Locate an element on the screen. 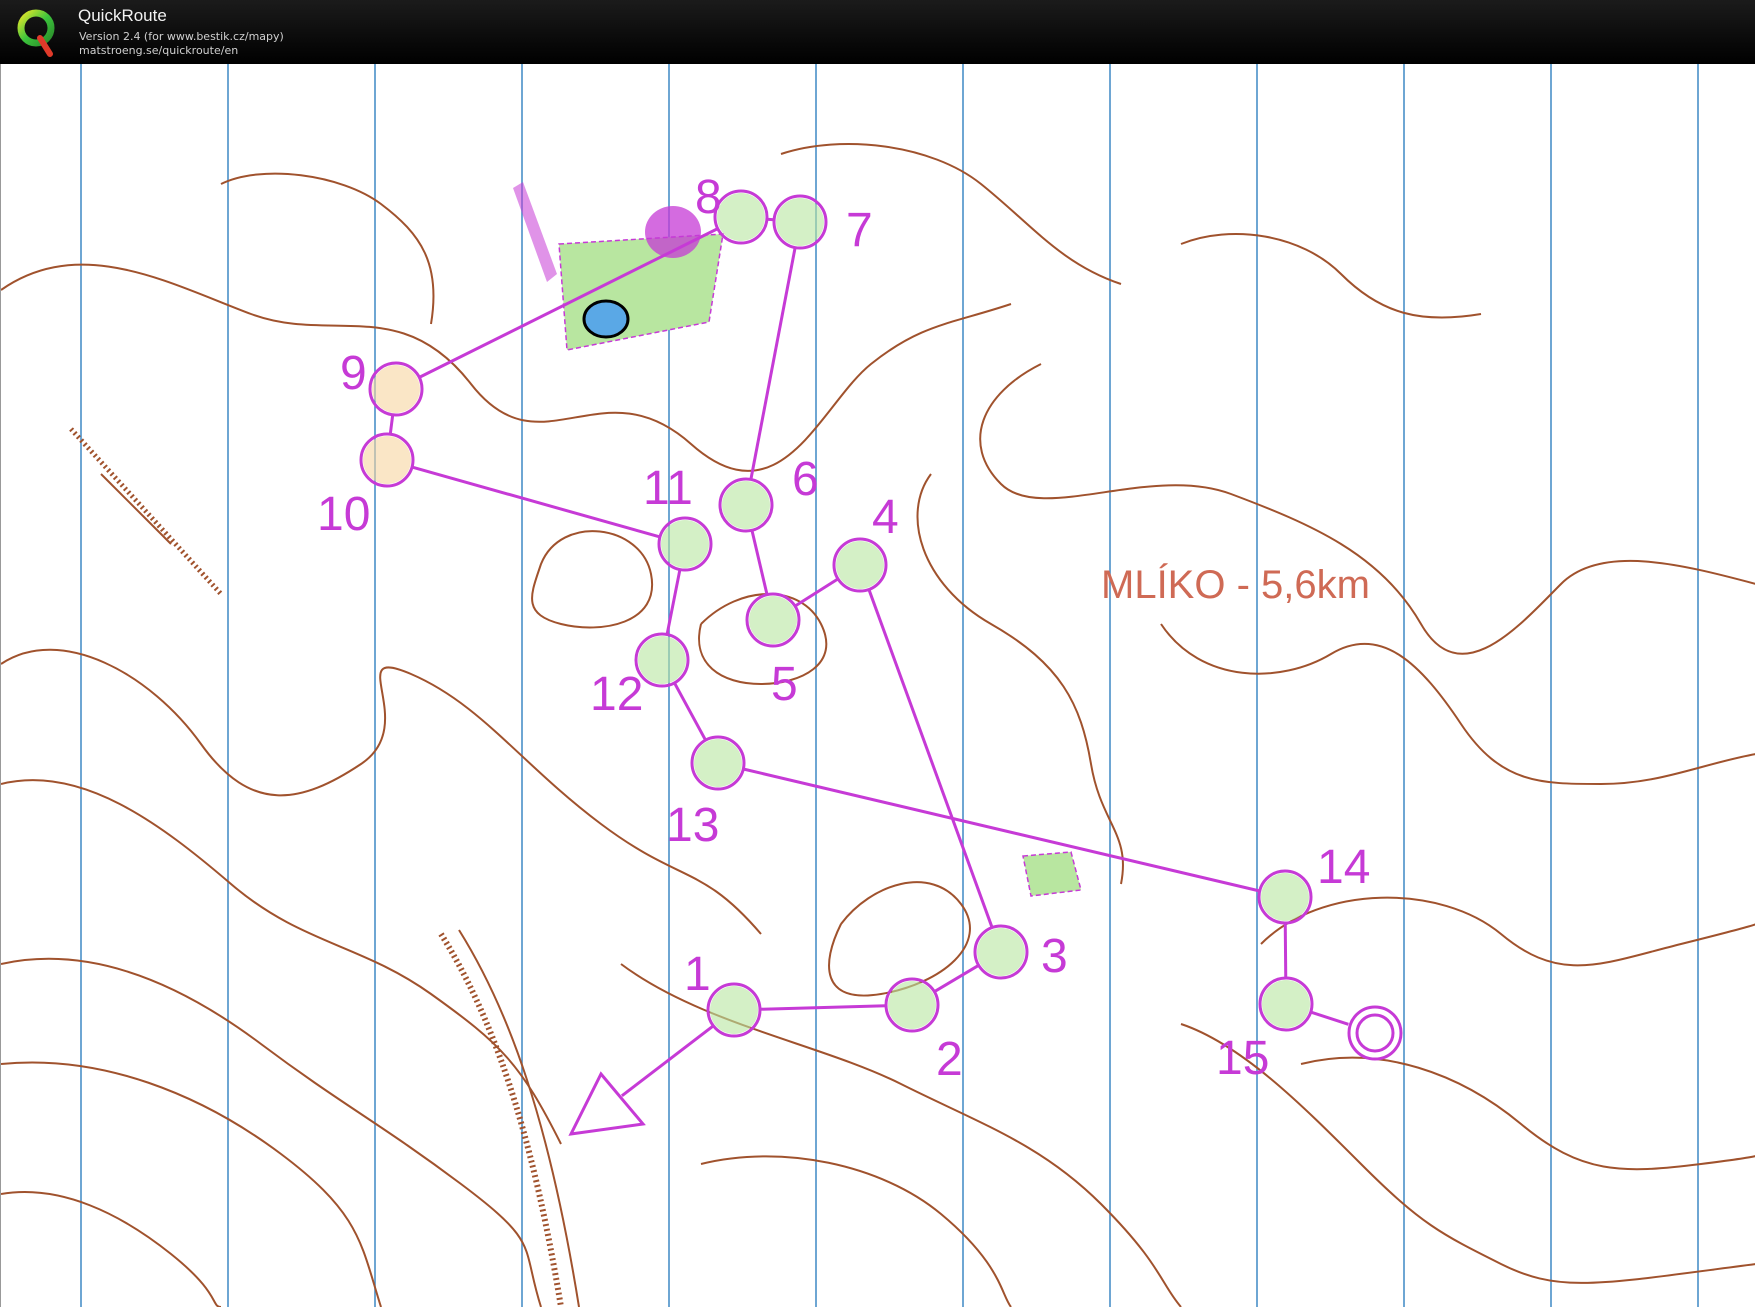 The width and height of the screenshot is (1755, 1312). control-number: 5 is located at coordinates (784, 684).